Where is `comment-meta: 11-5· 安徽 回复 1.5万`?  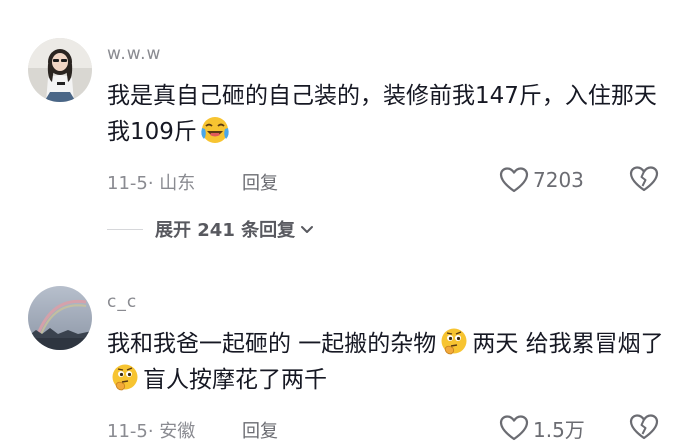 comment-meta: 11-5· 安徽 回复 1.5万 is located at coordinates (387, 428).